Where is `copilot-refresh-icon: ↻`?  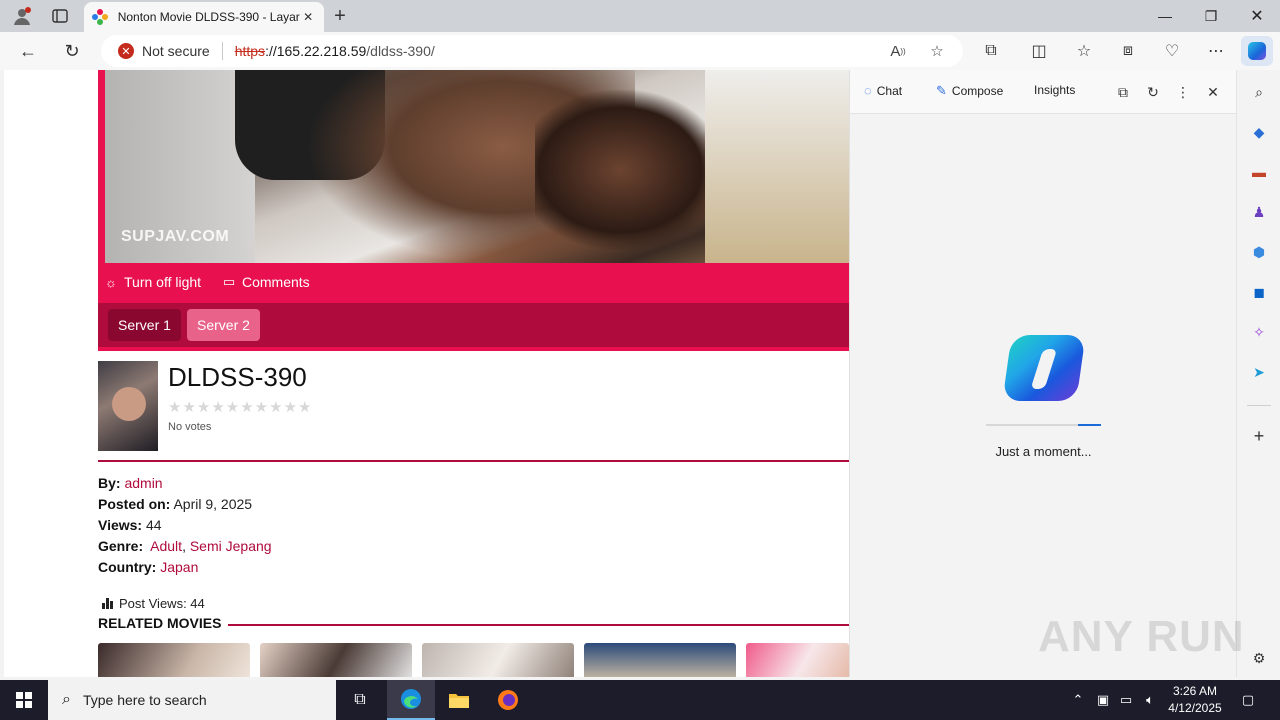 copilot-refresh-icon: ↻ is located at coordinates (1153, 92).